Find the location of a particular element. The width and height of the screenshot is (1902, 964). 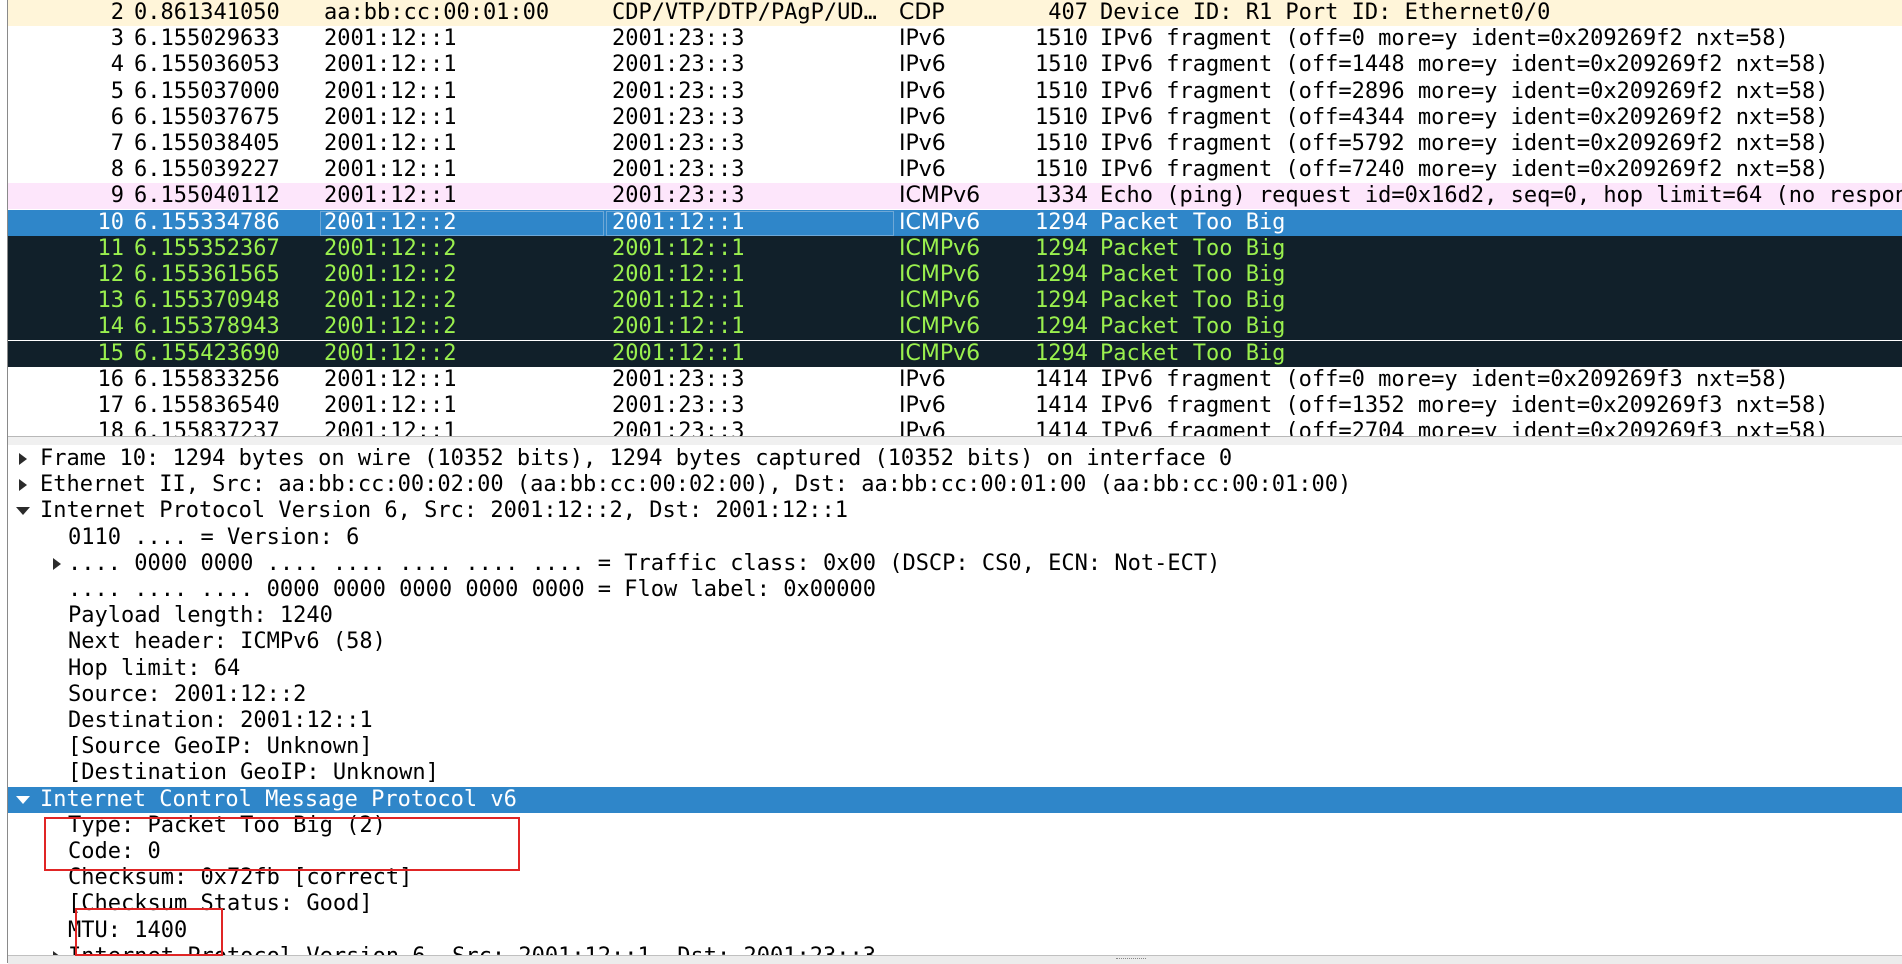

triangle-right-icon is located at coordinates (23, 459).